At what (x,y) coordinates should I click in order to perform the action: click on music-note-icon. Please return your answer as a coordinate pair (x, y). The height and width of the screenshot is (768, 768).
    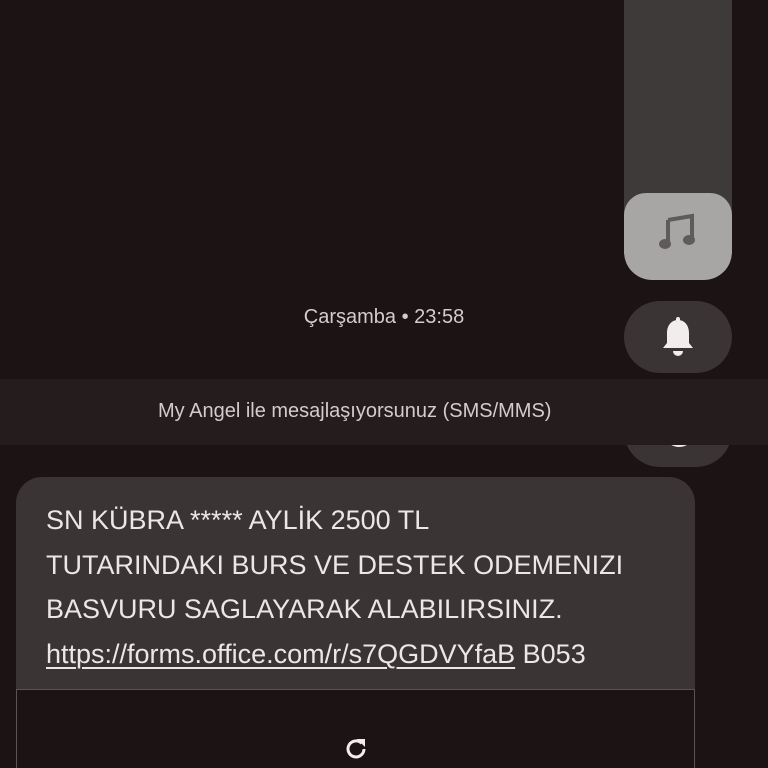
    Looking at the image, I should click on (677, 231).